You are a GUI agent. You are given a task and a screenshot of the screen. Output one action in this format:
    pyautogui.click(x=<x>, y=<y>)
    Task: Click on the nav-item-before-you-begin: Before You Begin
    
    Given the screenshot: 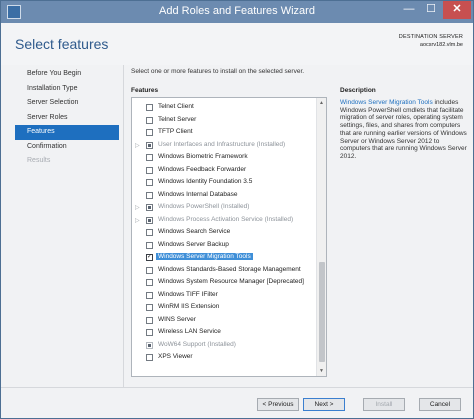 What is the action you would take?
    pyautogui.click(x=67, y=74)
    